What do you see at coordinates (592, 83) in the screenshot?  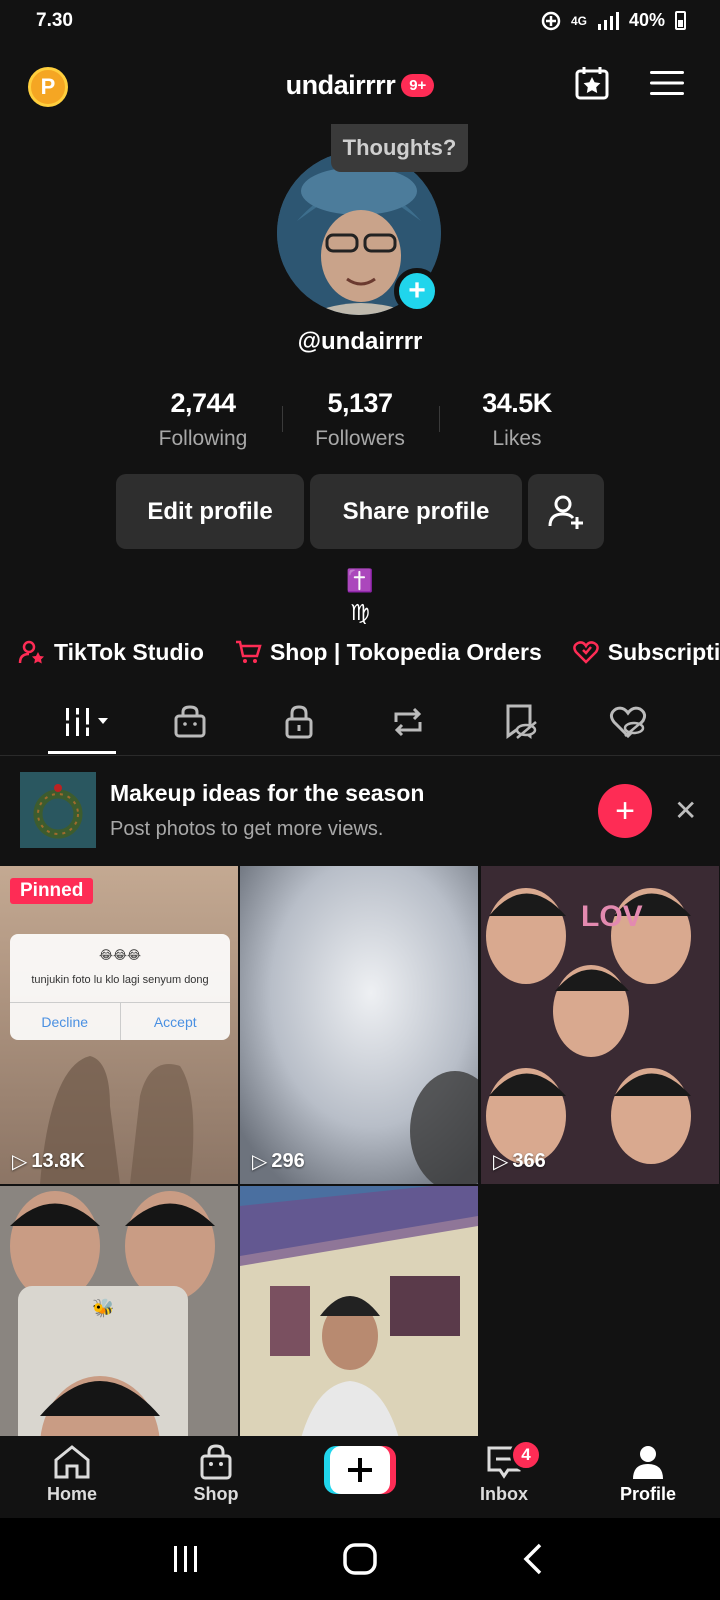 I see `calendar-star-icon` at bounding box center [592, 83].